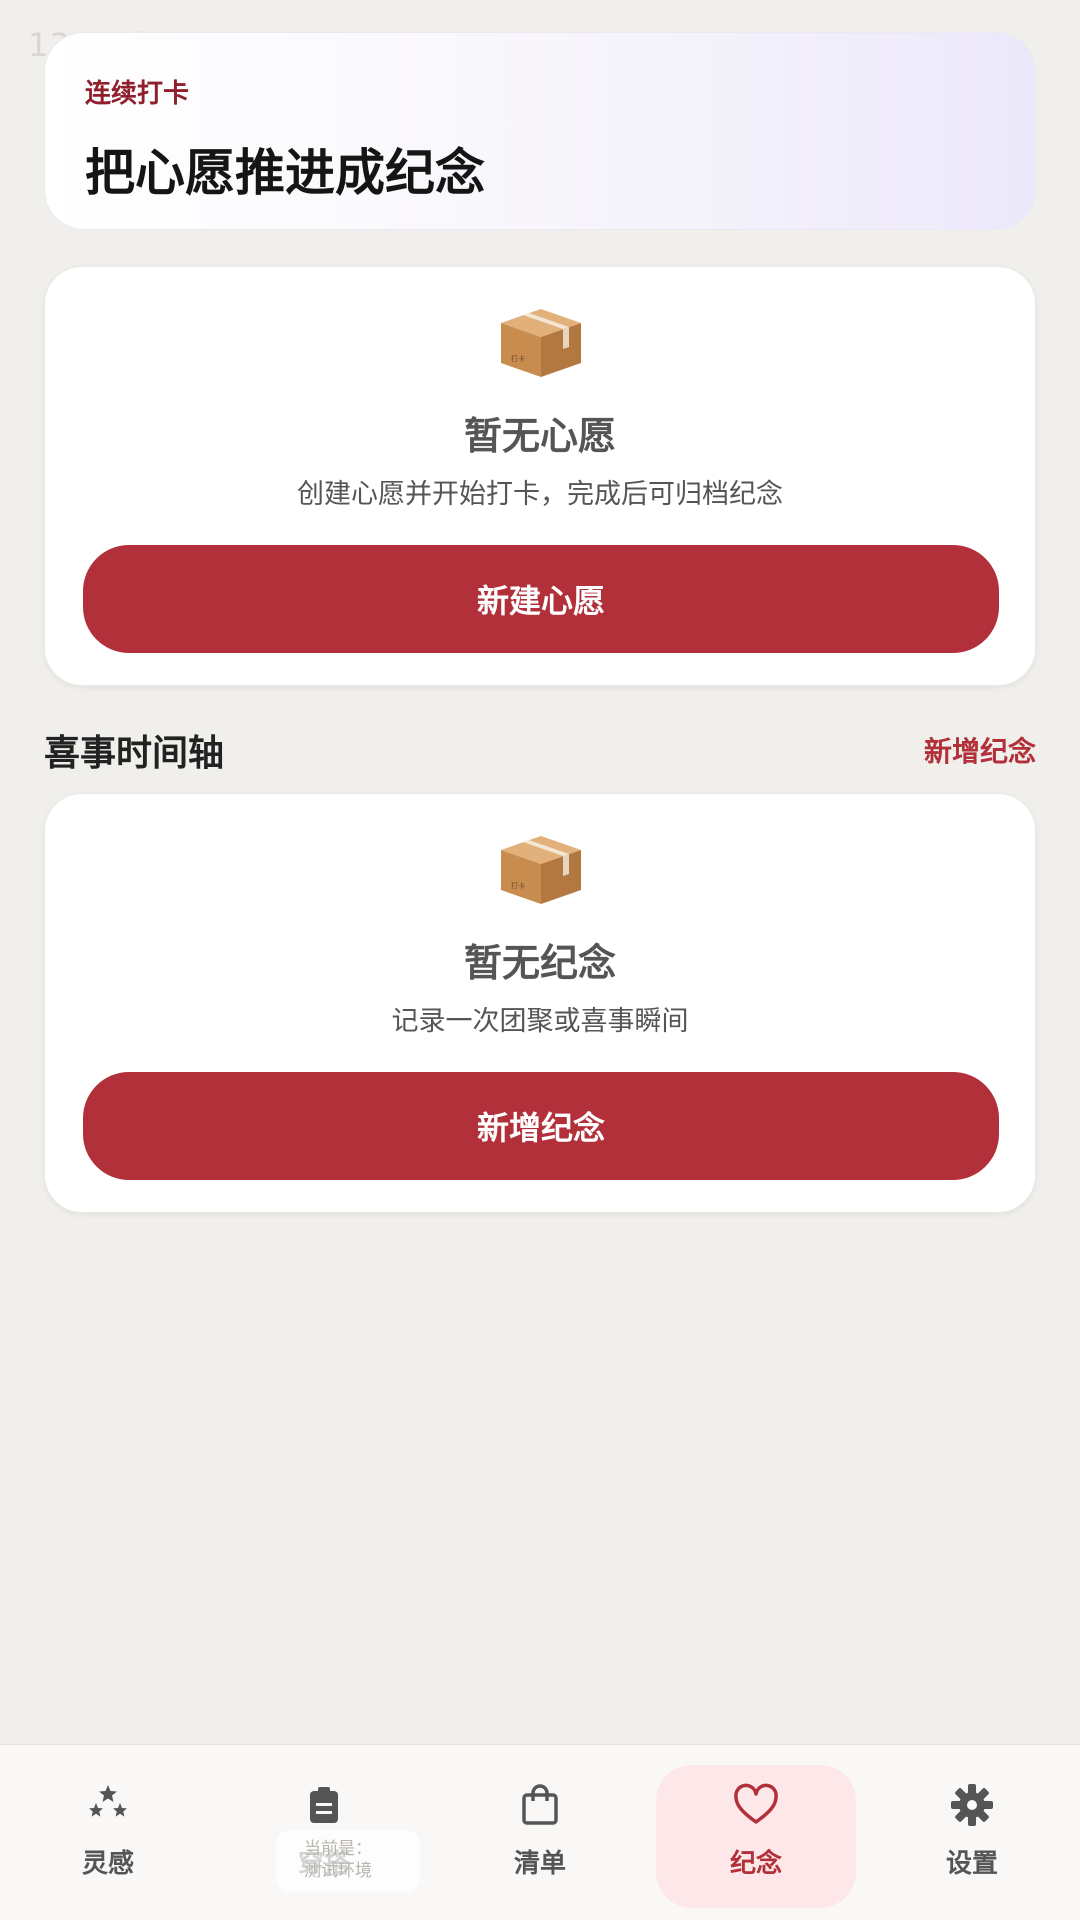  I want to click on tab-label: 设置, so click(971, 1864).